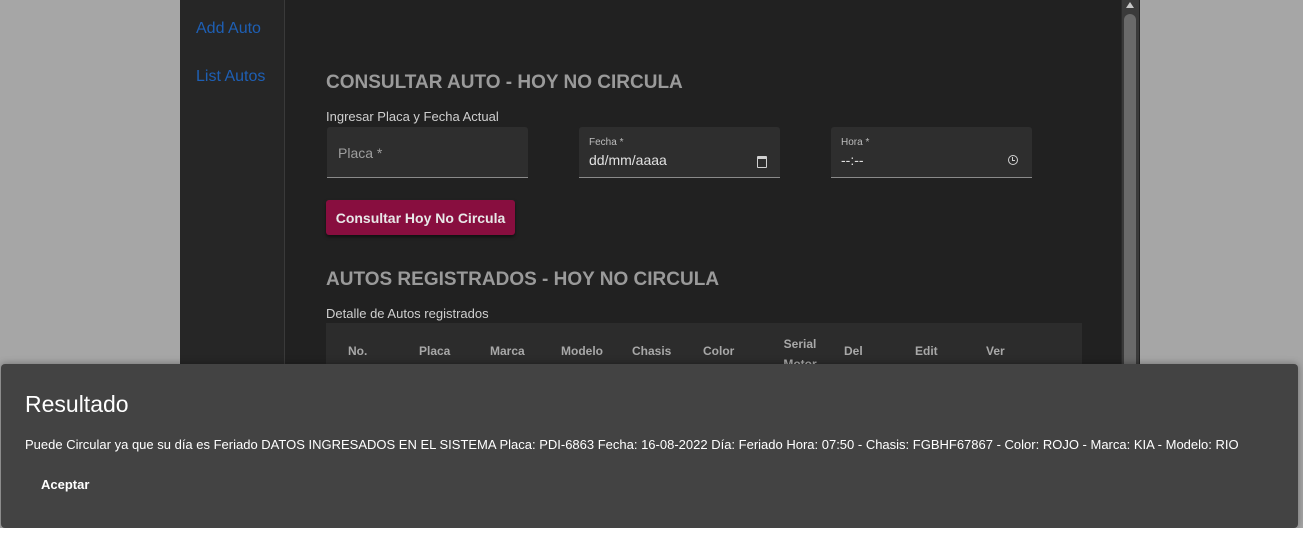  Describe the element at coordinates (852, 160) in the screenshot. I see `hora-value: --:--` at that location.